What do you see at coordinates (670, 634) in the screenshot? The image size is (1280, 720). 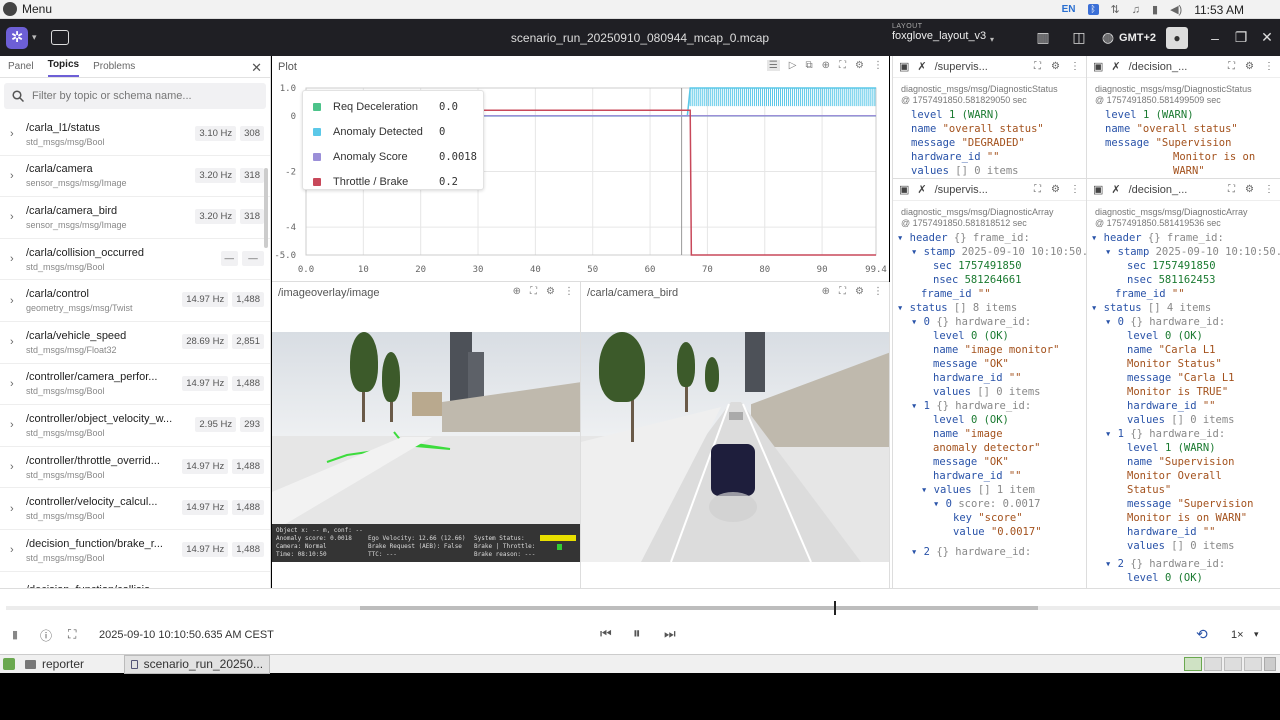 I see `skip-forward-icon: ⏭` at bounding box center [670, 634].